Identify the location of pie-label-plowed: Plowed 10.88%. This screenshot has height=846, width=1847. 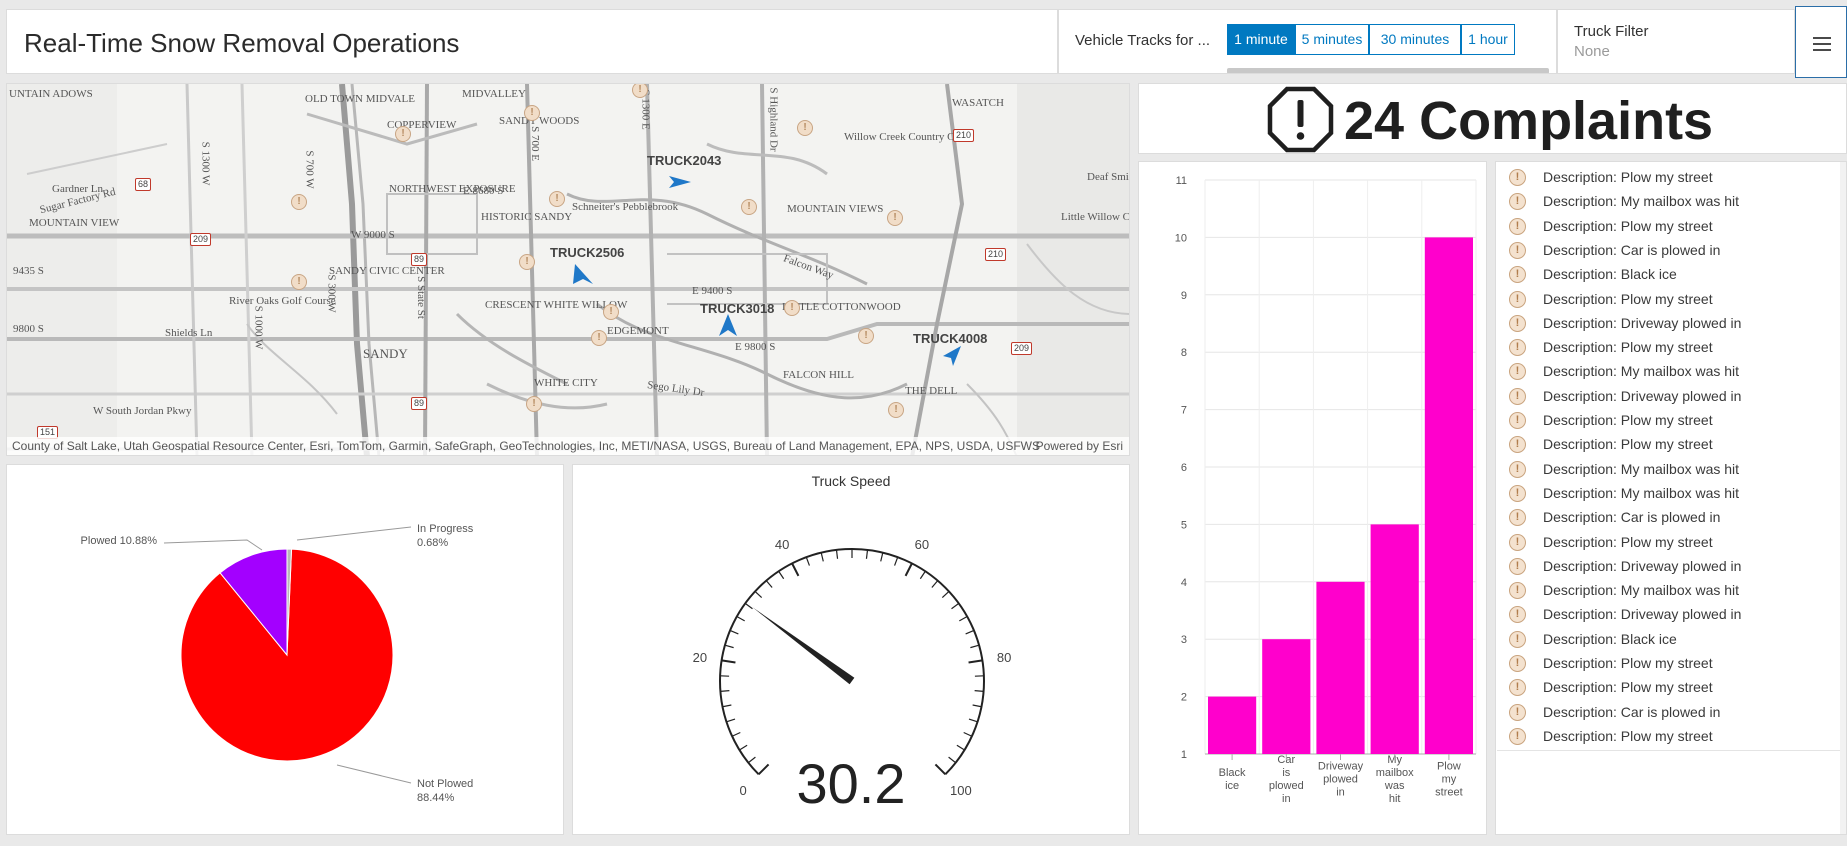
(119, 541).